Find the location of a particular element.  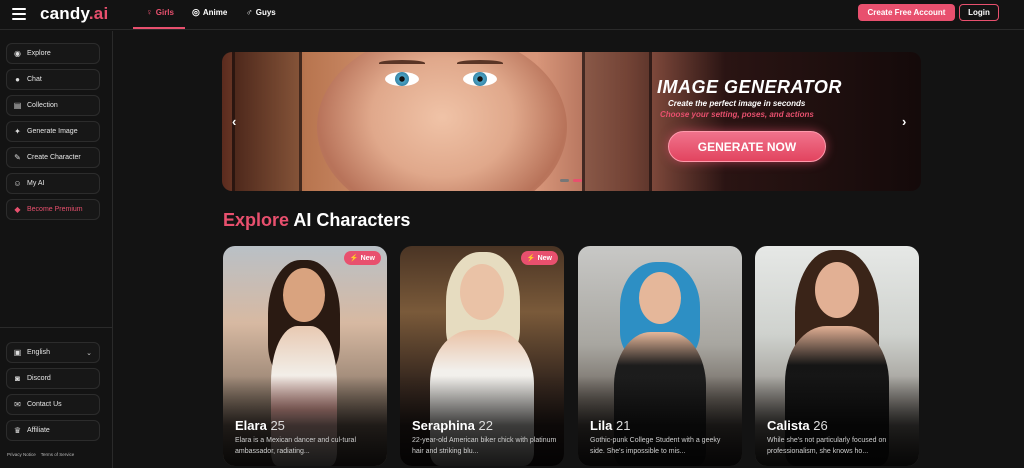

carousel-dot is located at coordinates (564, 180).